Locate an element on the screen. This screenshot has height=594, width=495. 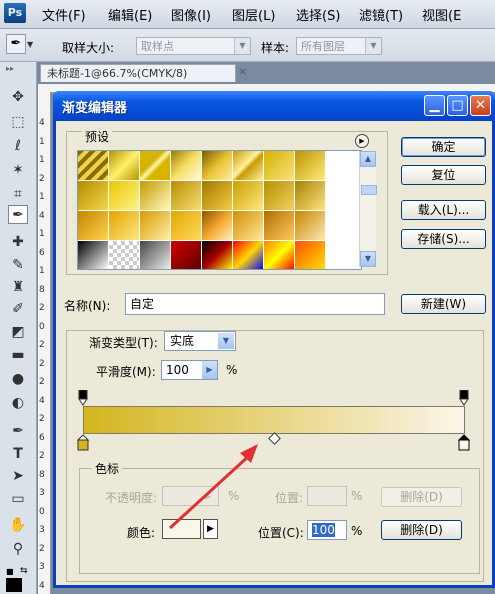
maximize-button: □ is located at coordinates (457, 105).